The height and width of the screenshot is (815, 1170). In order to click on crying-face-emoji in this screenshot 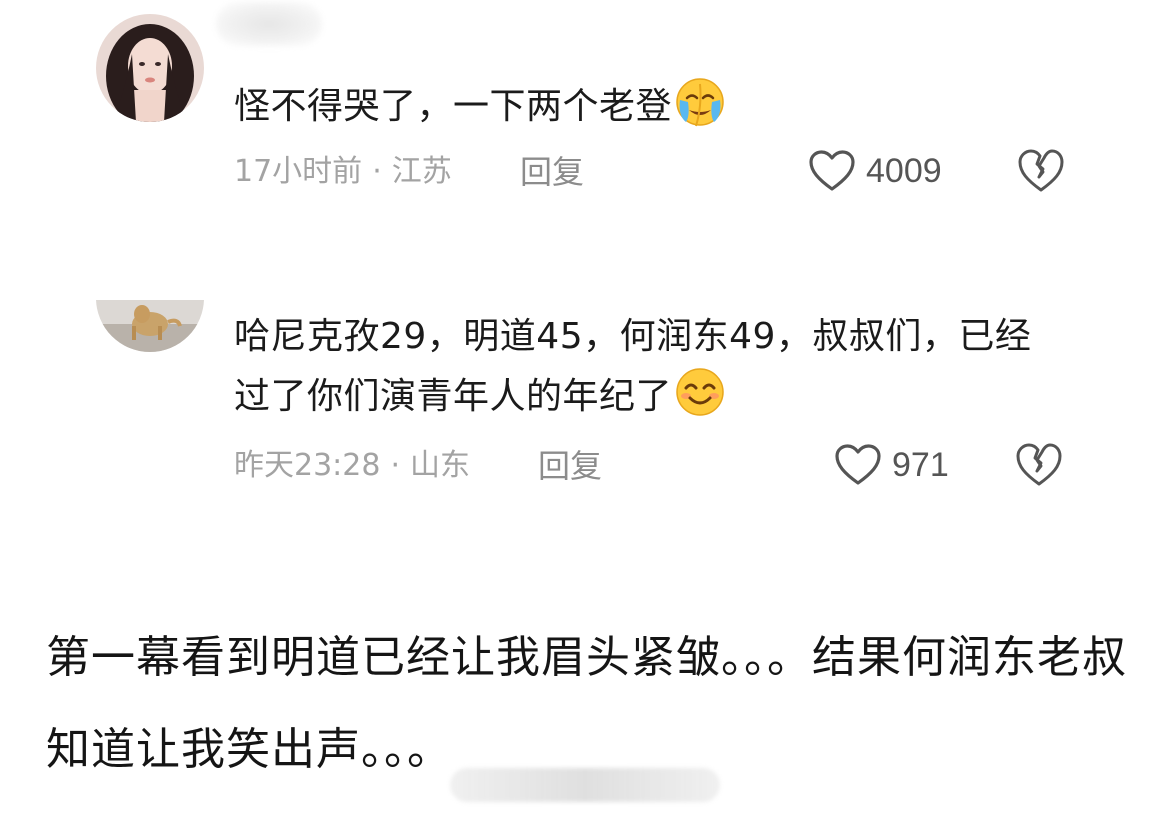, I will do `click(700, 102)`.